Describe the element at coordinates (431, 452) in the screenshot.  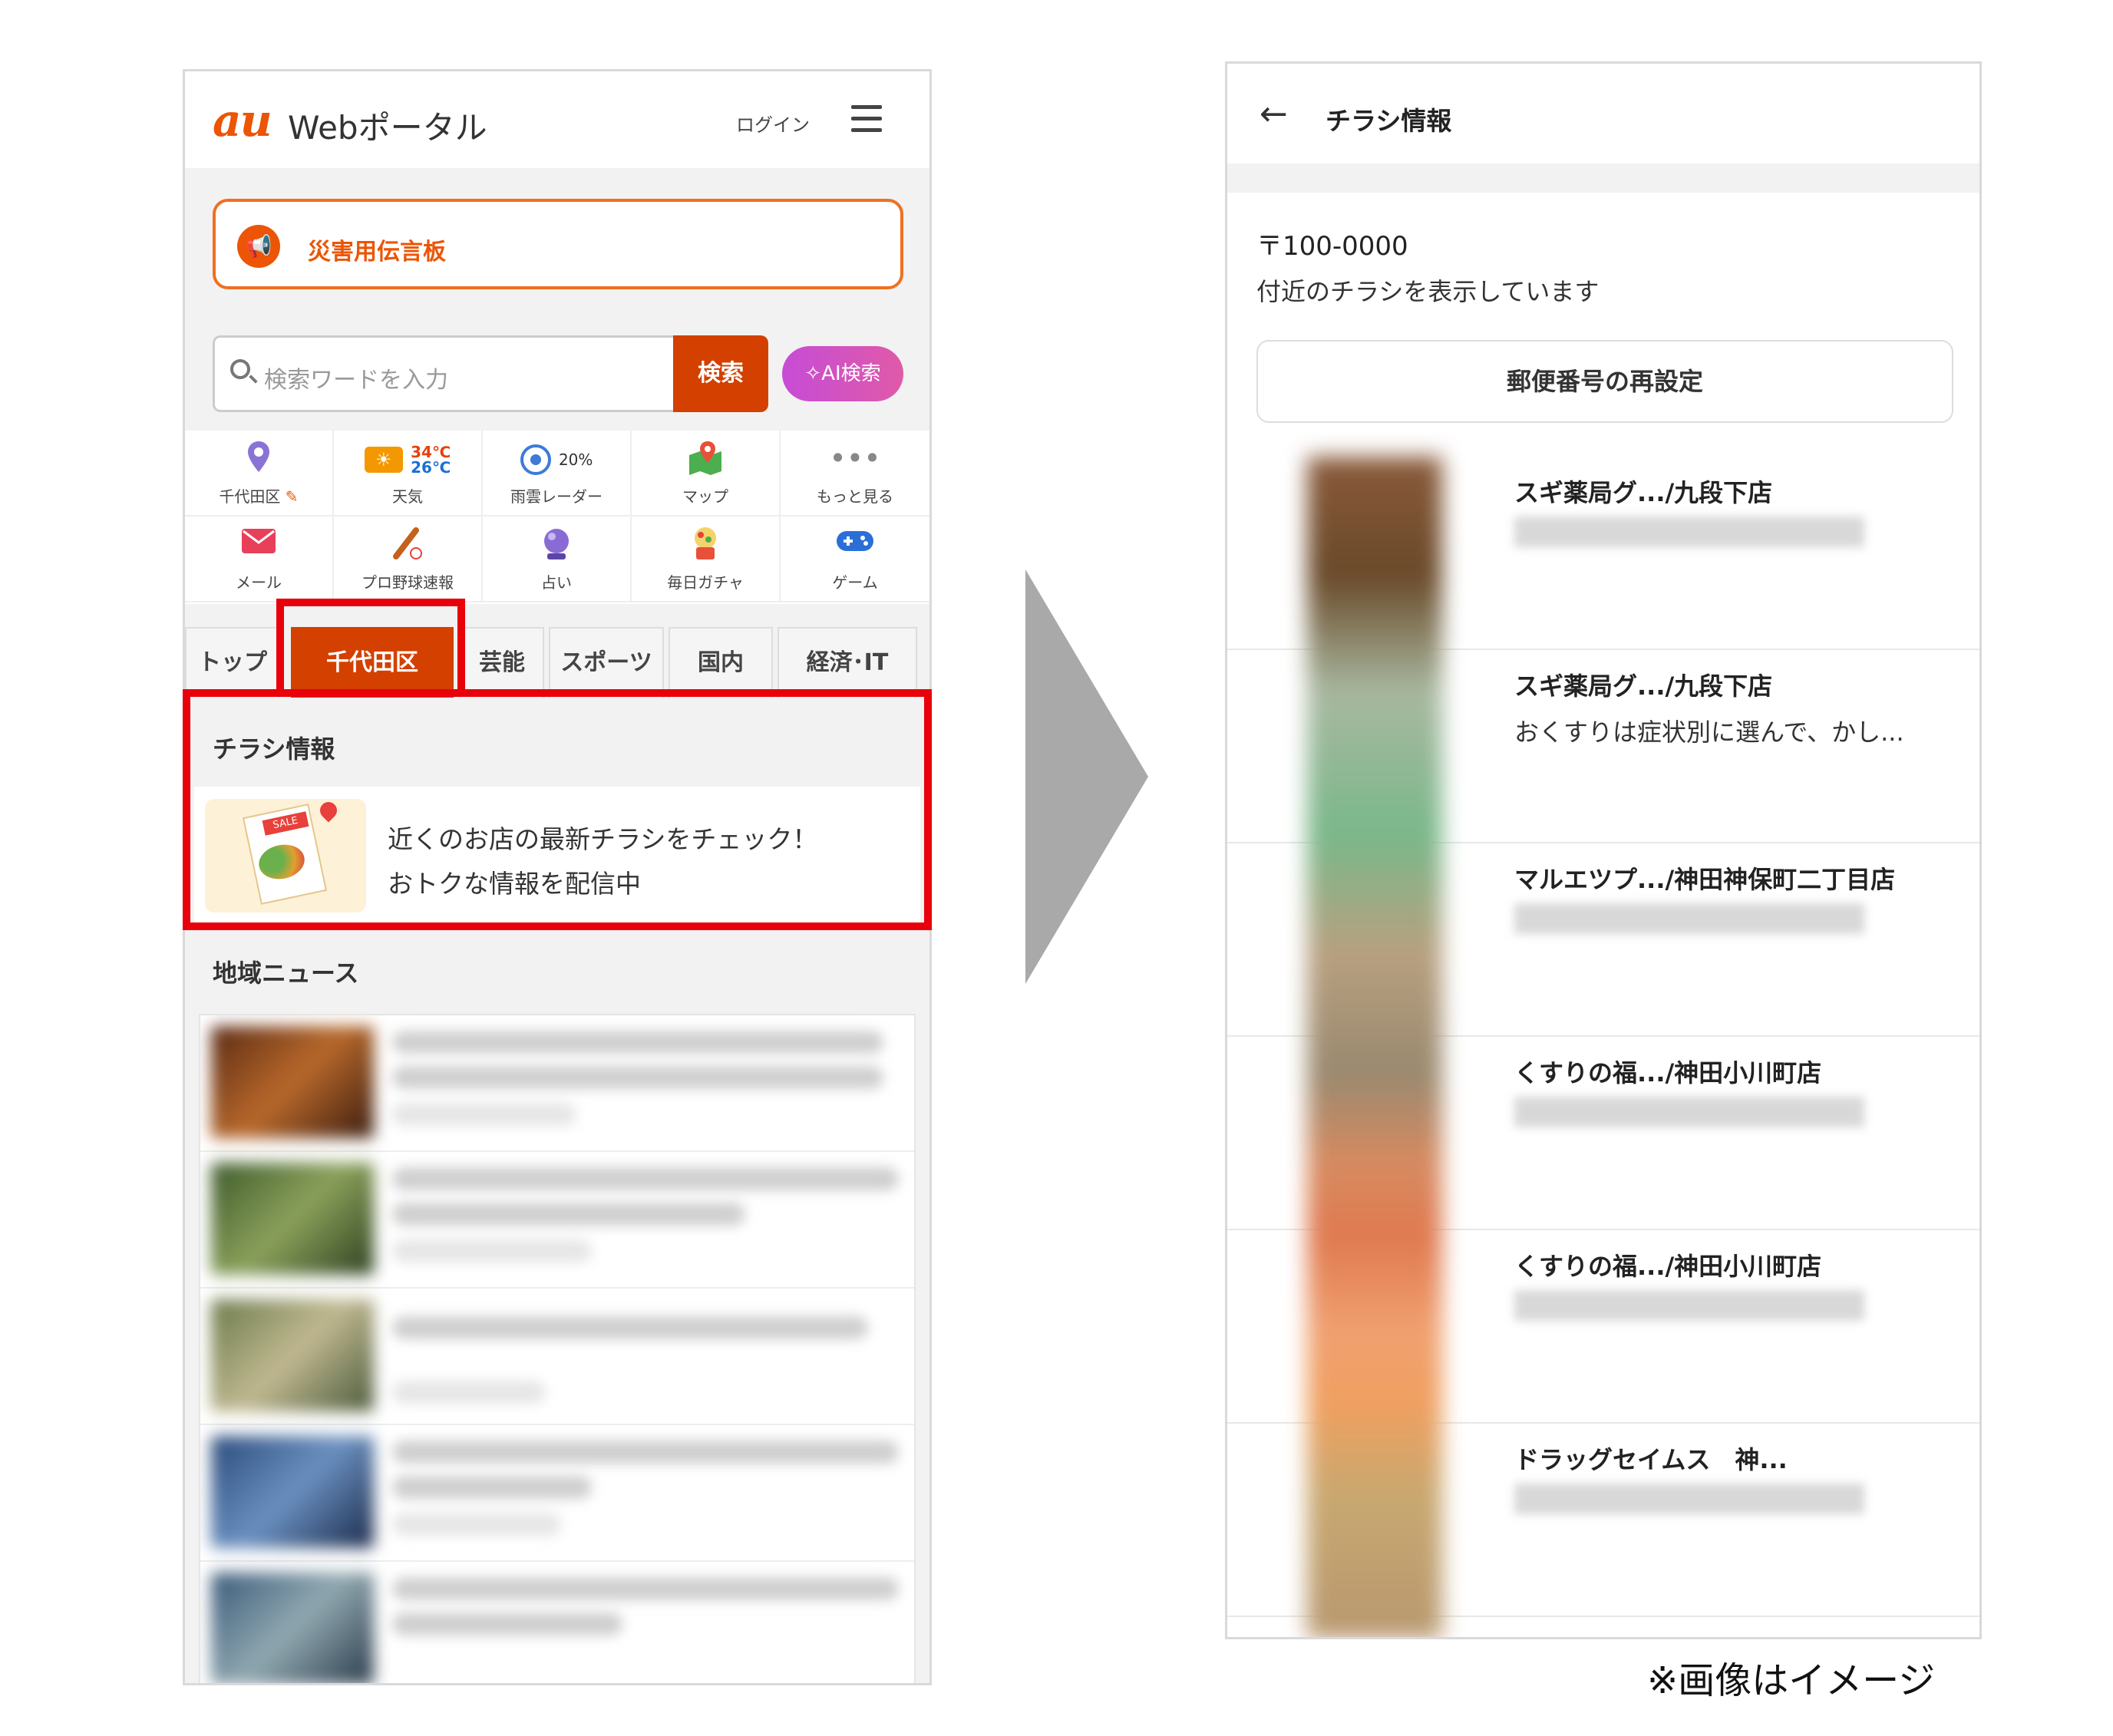
I see `weather-high-temp: 34℃` at that location.